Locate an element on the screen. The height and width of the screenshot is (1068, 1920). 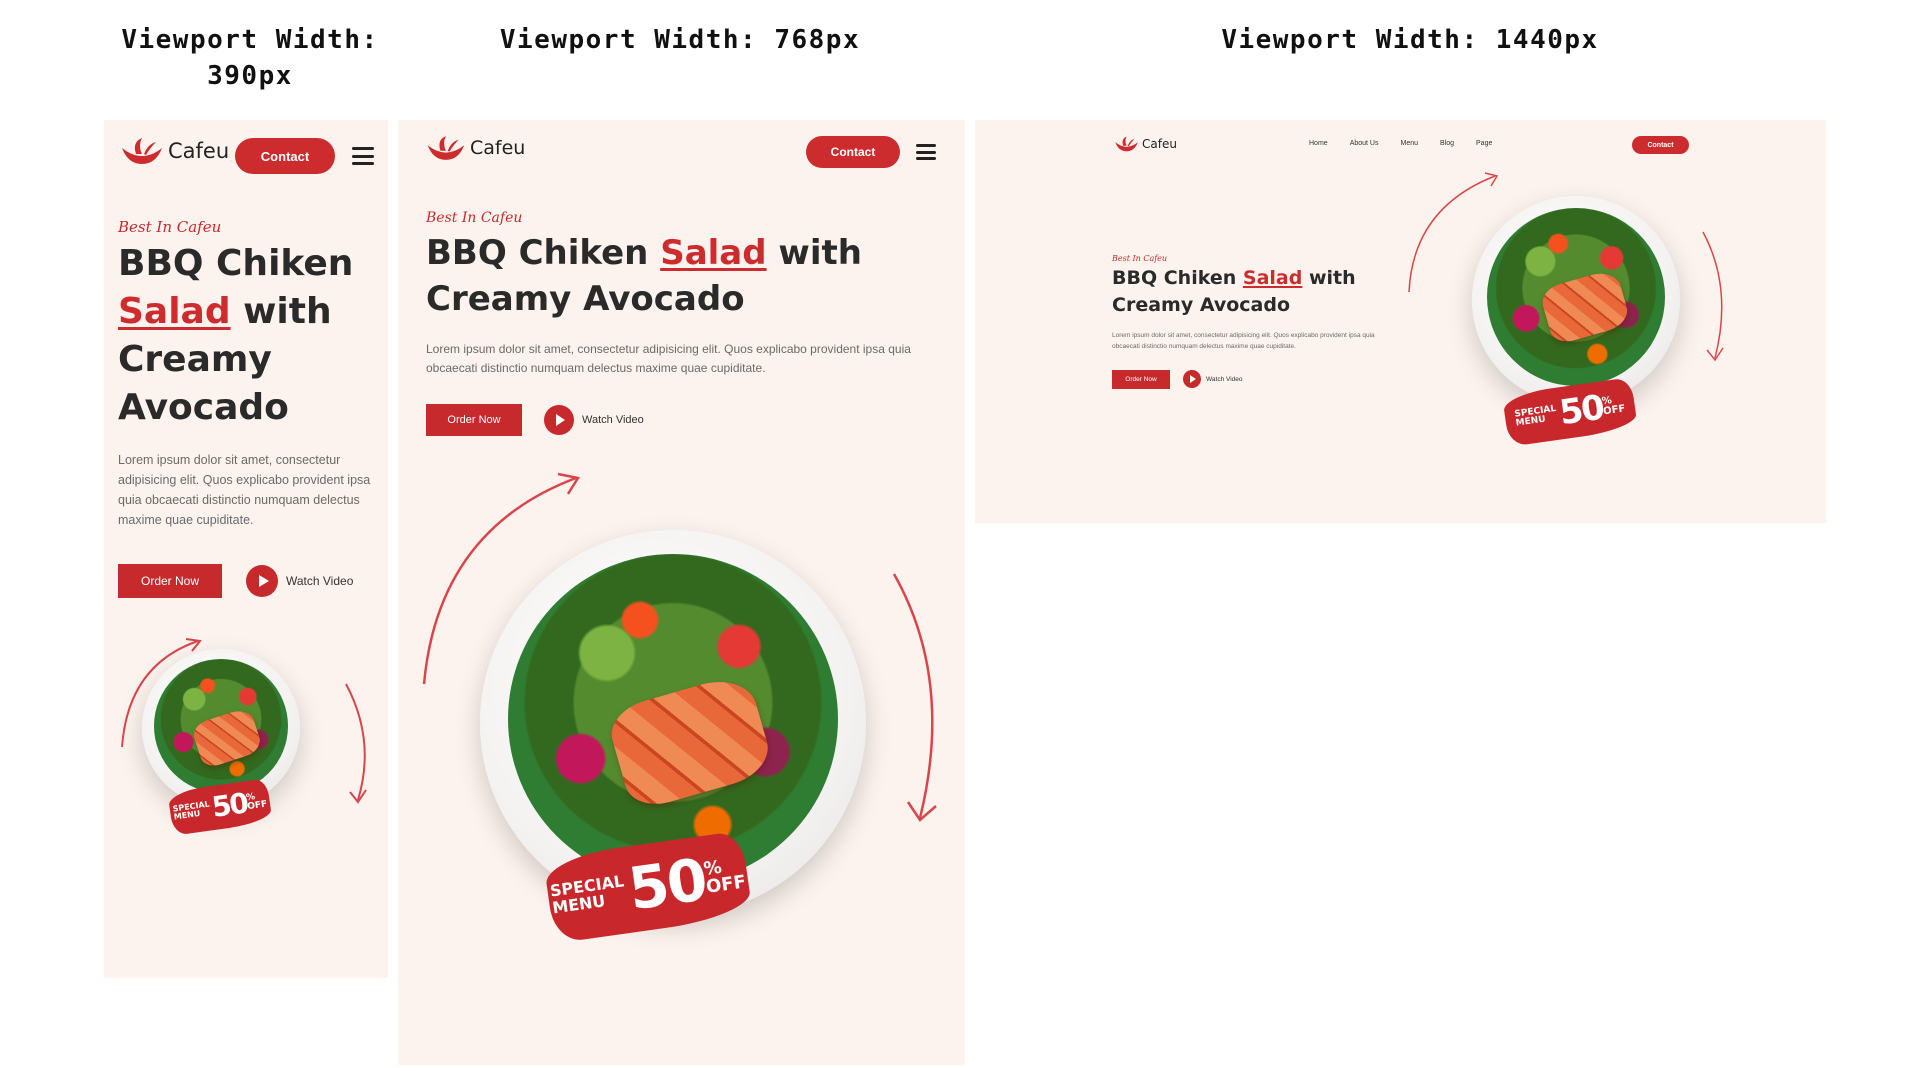
nav-page: Page is located at coordinates (1484, 143).